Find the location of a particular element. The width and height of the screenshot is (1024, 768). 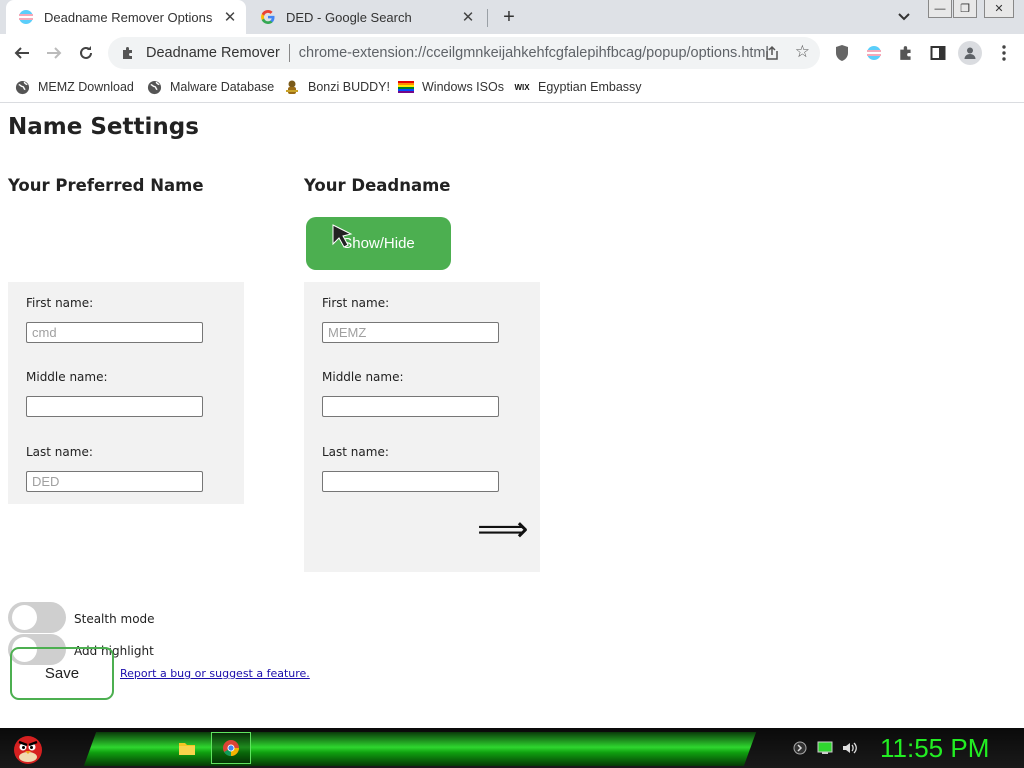

wix-icon: WIX is located at coordinates (522, 87).